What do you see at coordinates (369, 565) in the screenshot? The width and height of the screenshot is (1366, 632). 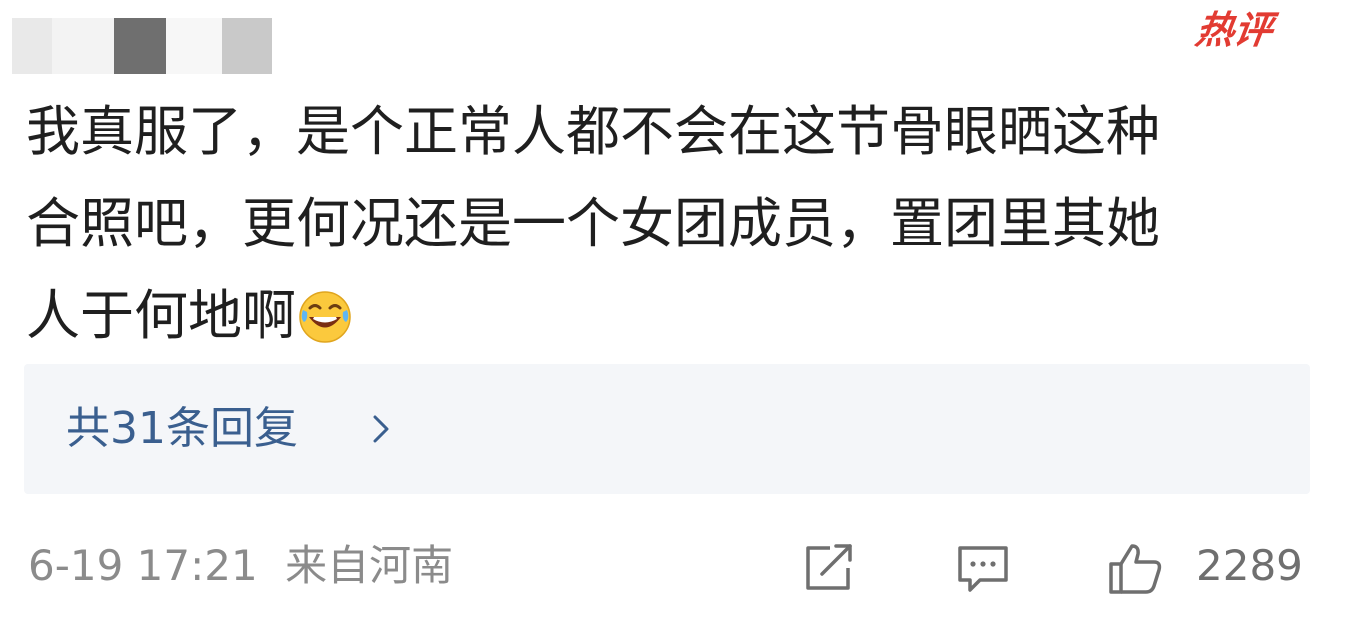 I see `comment-location: 来自河南` at bounding box center [369, 565].